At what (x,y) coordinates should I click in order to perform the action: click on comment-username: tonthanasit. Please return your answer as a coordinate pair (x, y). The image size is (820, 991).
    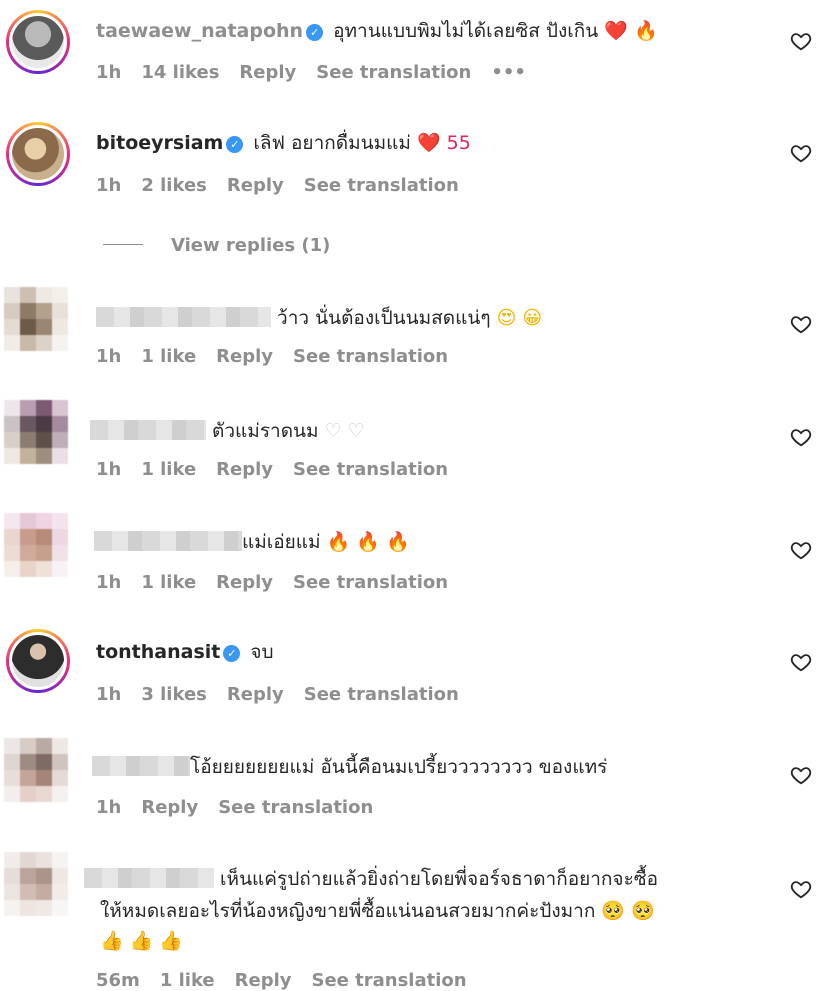
    Looking at the image, I should click on (158, 652).